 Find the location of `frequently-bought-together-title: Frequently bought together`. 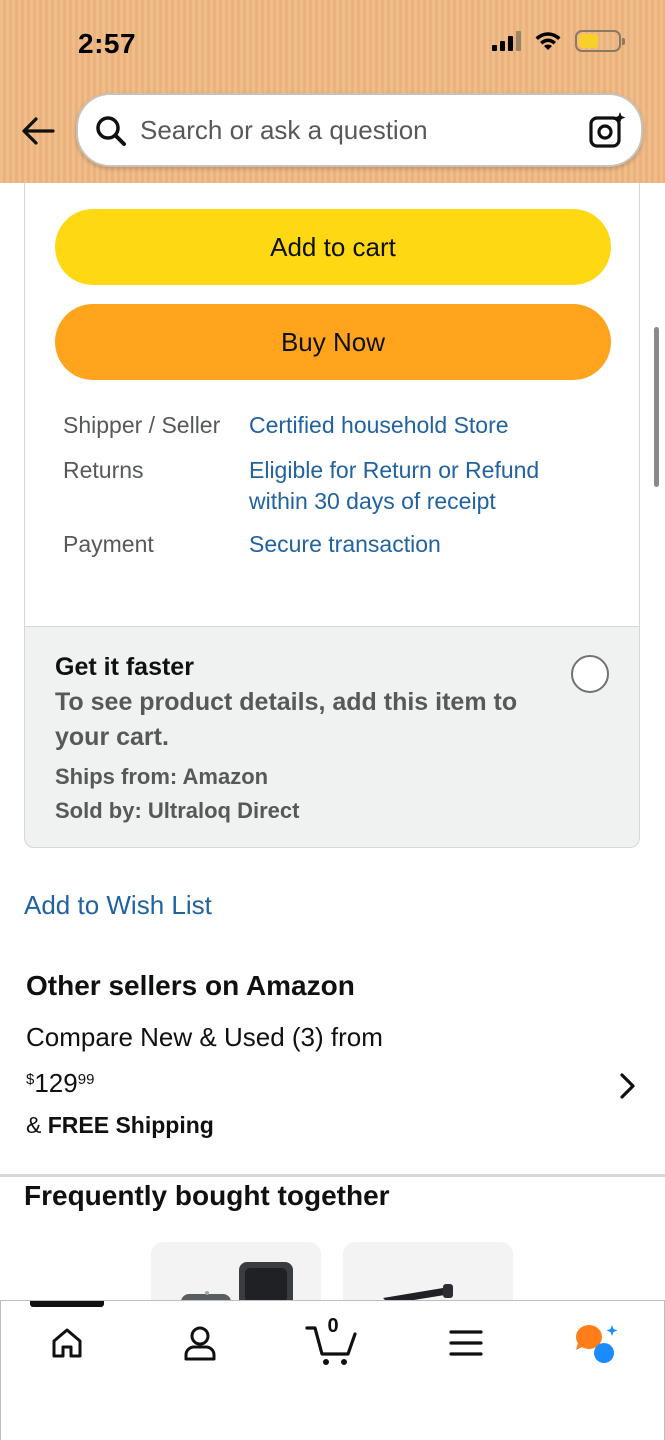

frequently-bought-together-title: Frequently bought together is located at coordinates (207, 1195).